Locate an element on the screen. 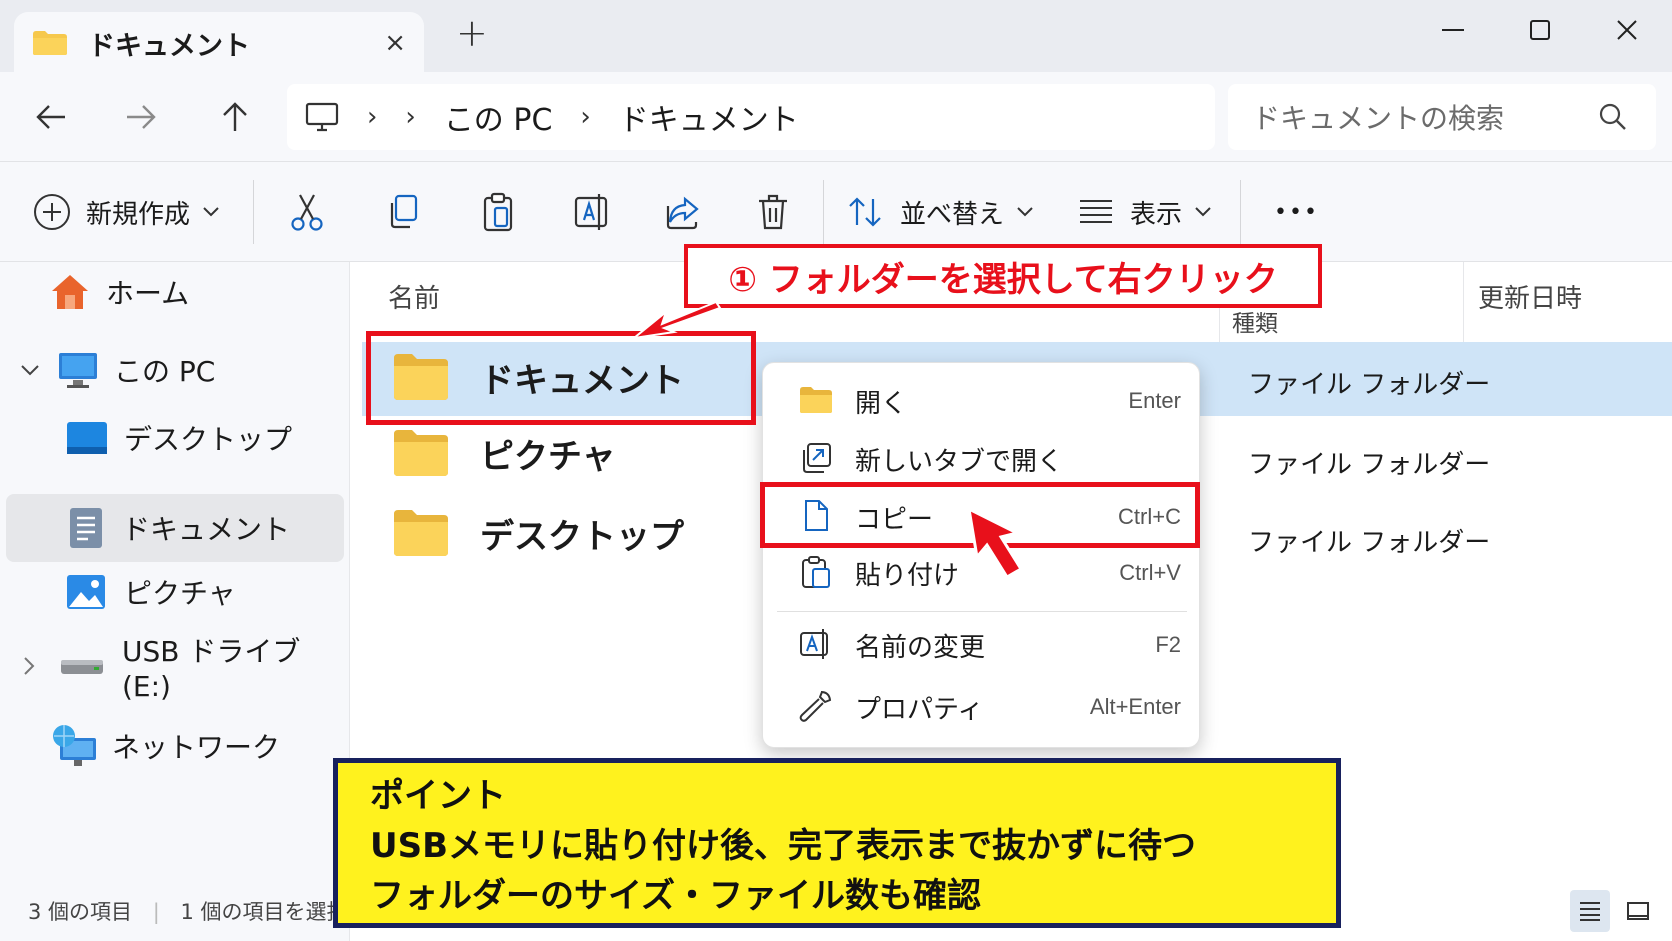  back-button is located at coordinates (51, 117).